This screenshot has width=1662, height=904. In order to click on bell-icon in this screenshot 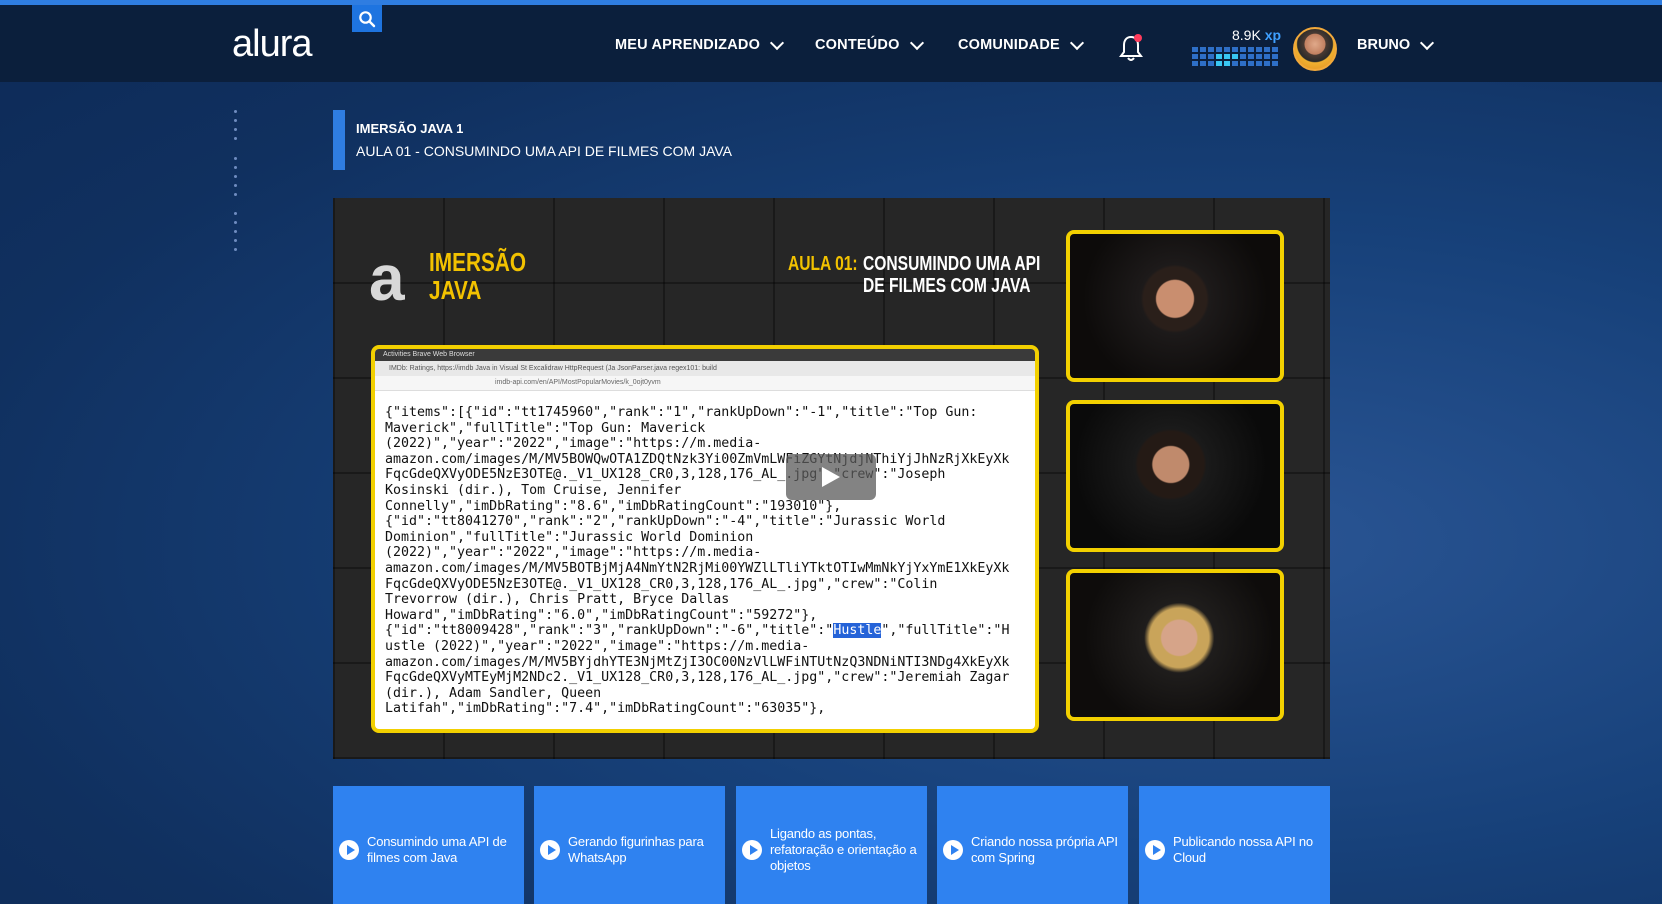, I will do `click(1131, 48)`.